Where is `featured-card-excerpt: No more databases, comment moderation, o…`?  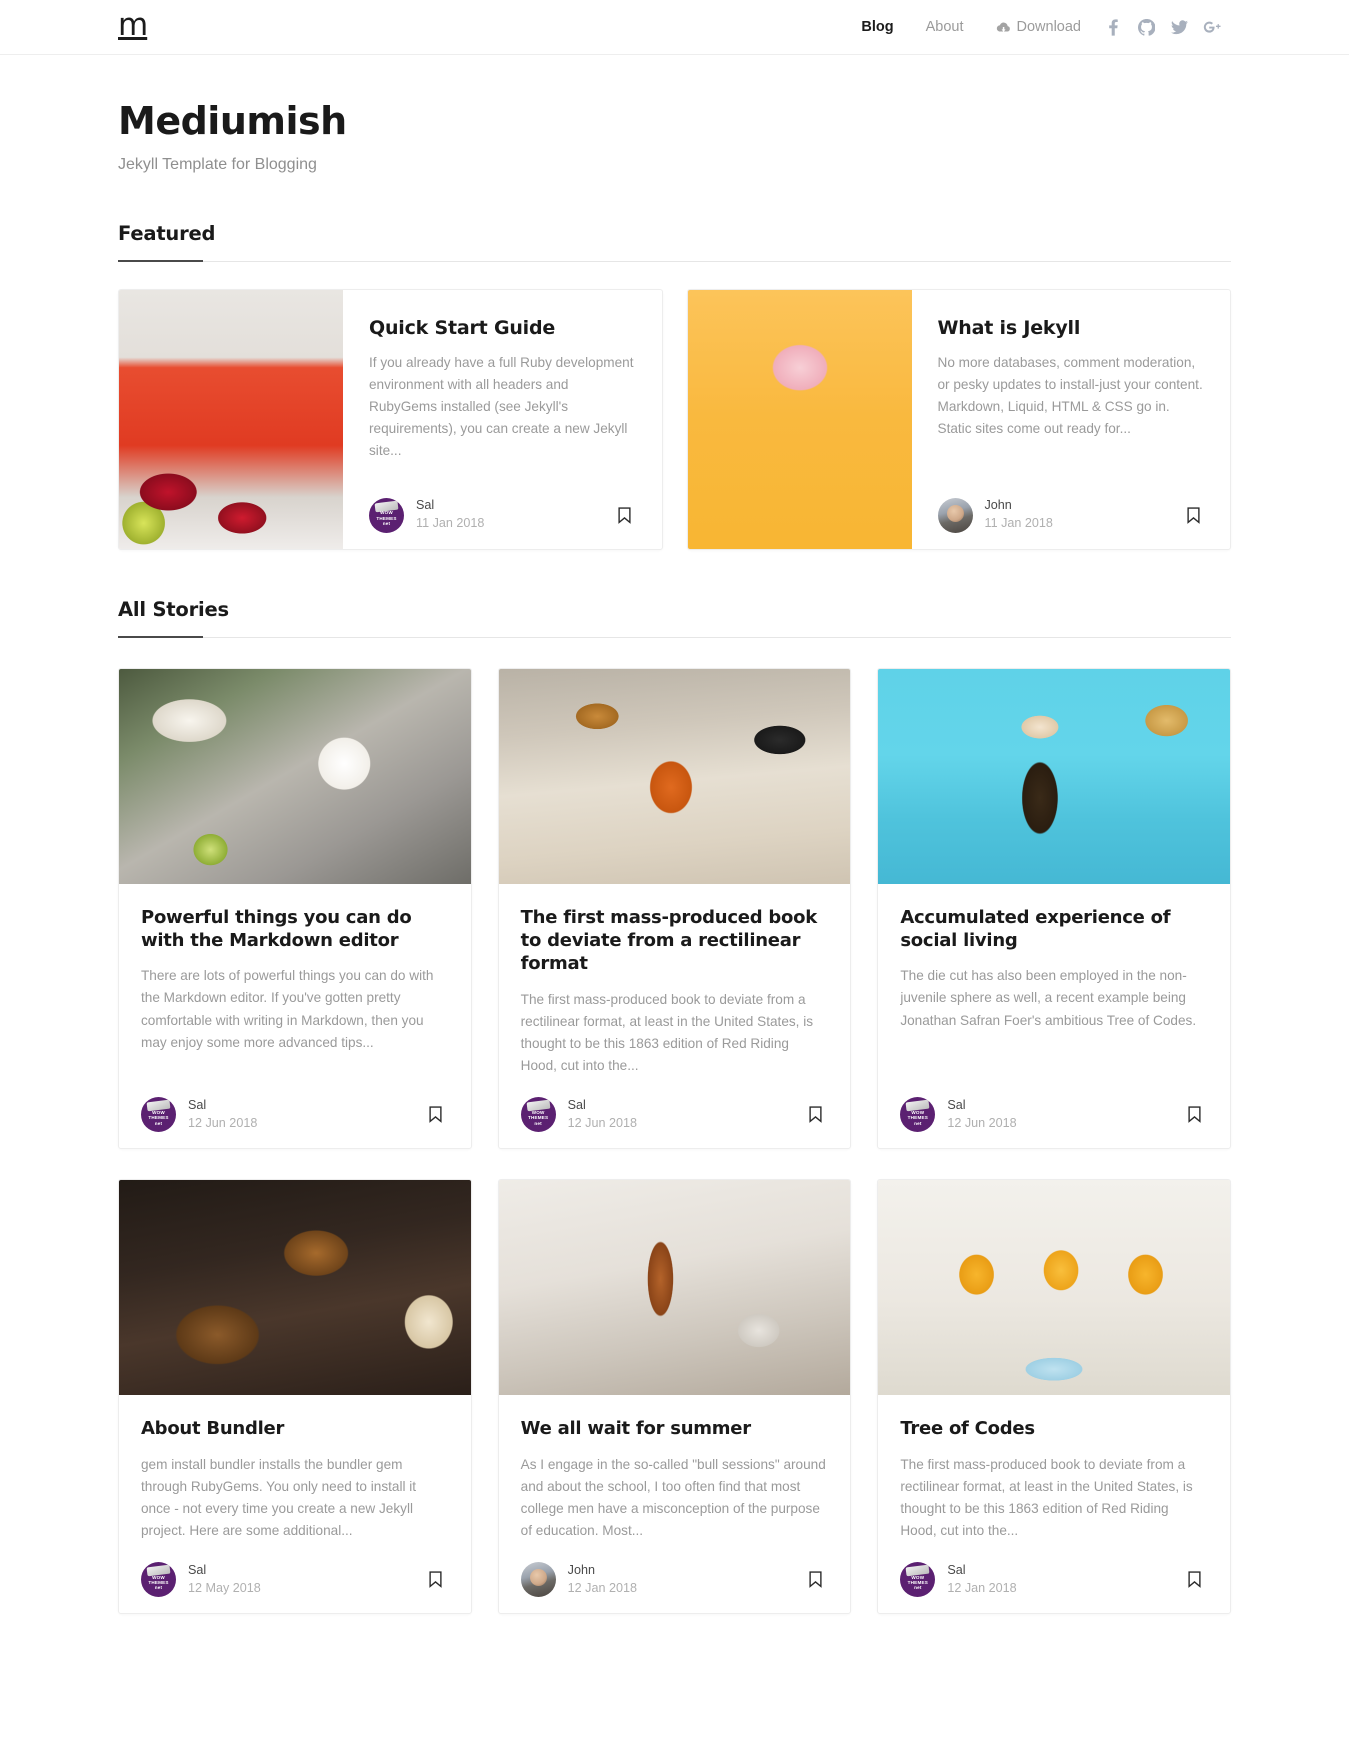 featured-card-excerpt: No more databases, comment moderation, o… is located at coordinates (1070, 395).